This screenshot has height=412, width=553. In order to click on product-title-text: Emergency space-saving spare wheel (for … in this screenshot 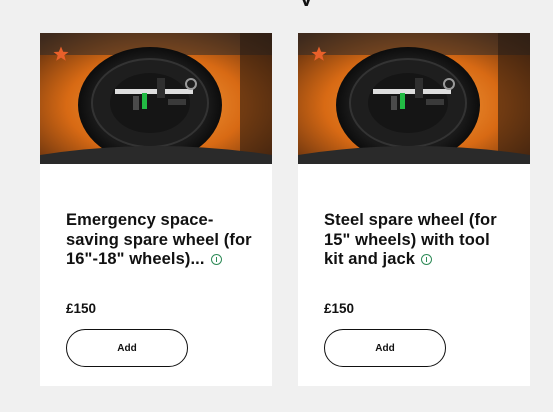, I will do `click(159, 239)`.